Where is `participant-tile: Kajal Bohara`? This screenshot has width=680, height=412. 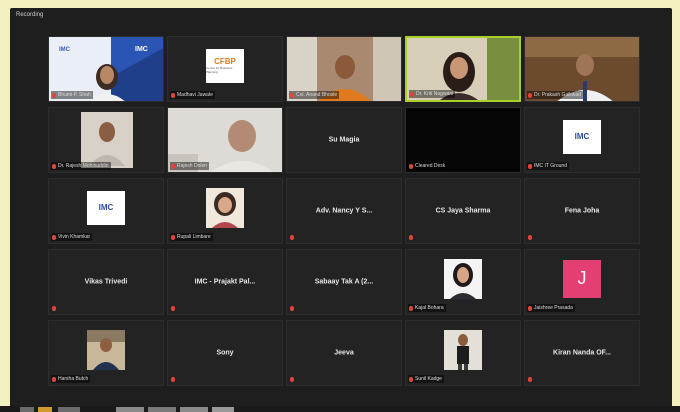
participant-tile: Kajal Bohara is located at coordinates (463, 282).